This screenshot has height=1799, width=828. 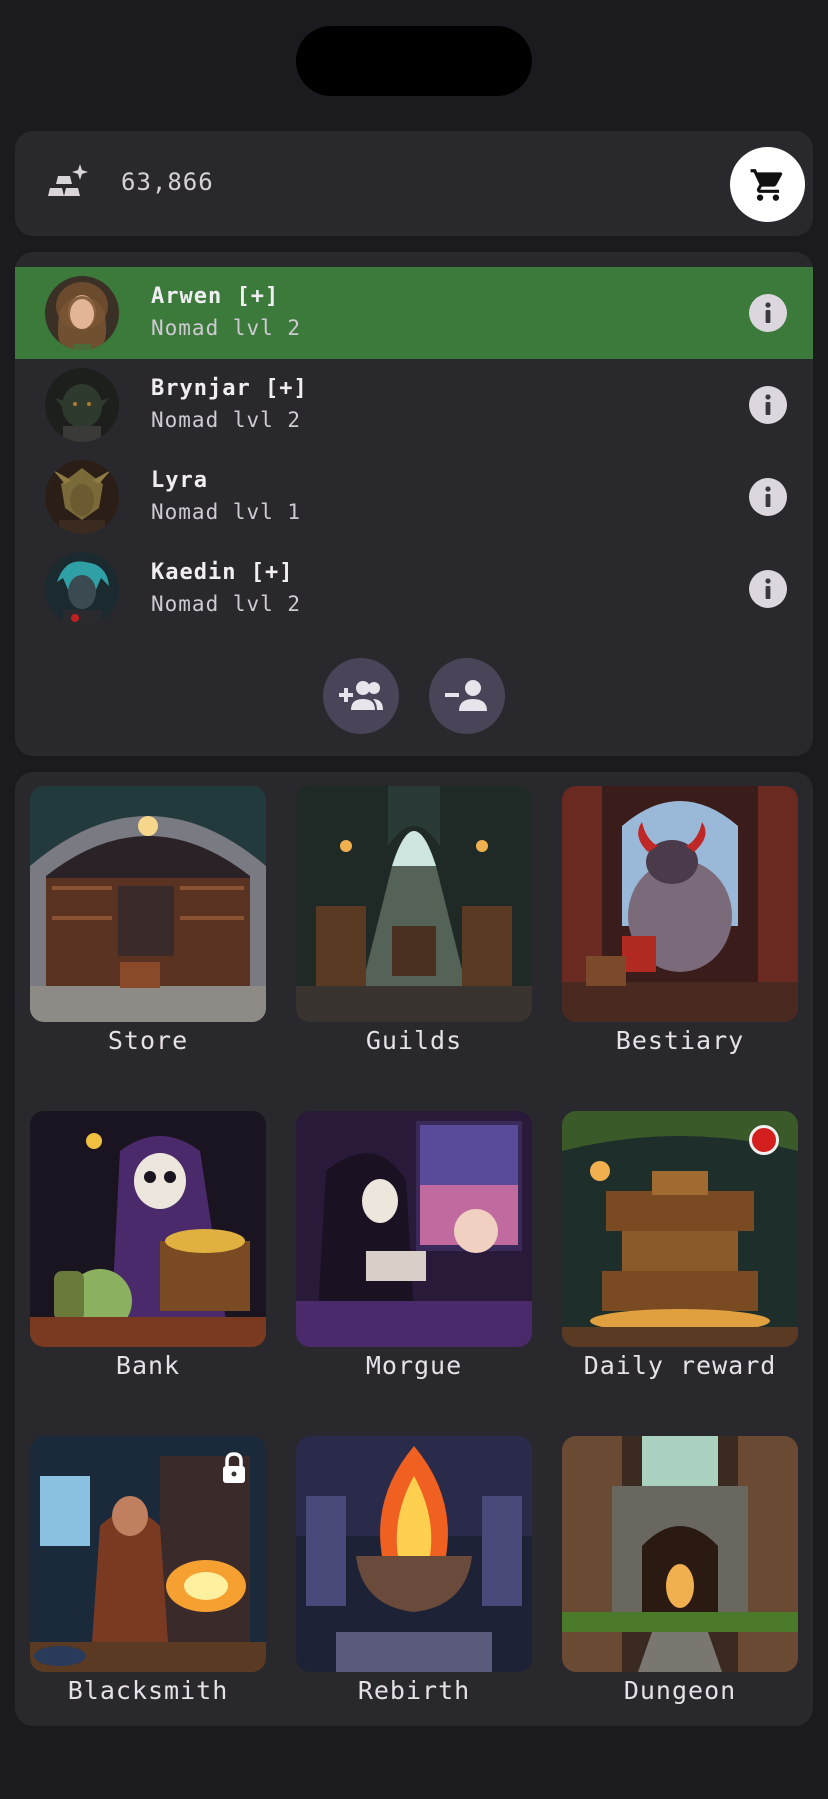 I want to click on reaper-reading-image, so click(x=414, y=1229).